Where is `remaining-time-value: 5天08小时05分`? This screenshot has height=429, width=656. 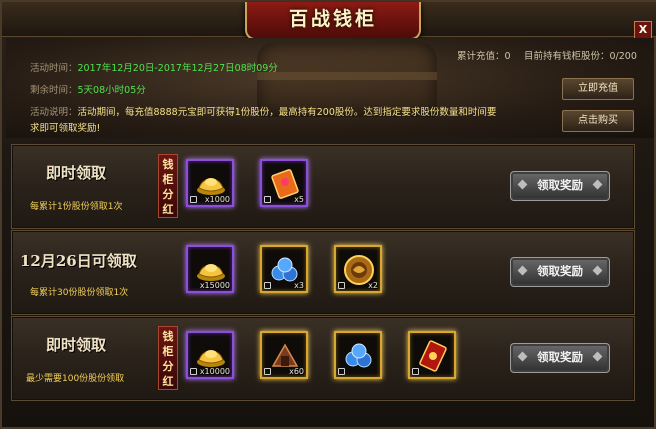
remaining-time-value: 5天08小时05分 is located at coordinates (111, 90).